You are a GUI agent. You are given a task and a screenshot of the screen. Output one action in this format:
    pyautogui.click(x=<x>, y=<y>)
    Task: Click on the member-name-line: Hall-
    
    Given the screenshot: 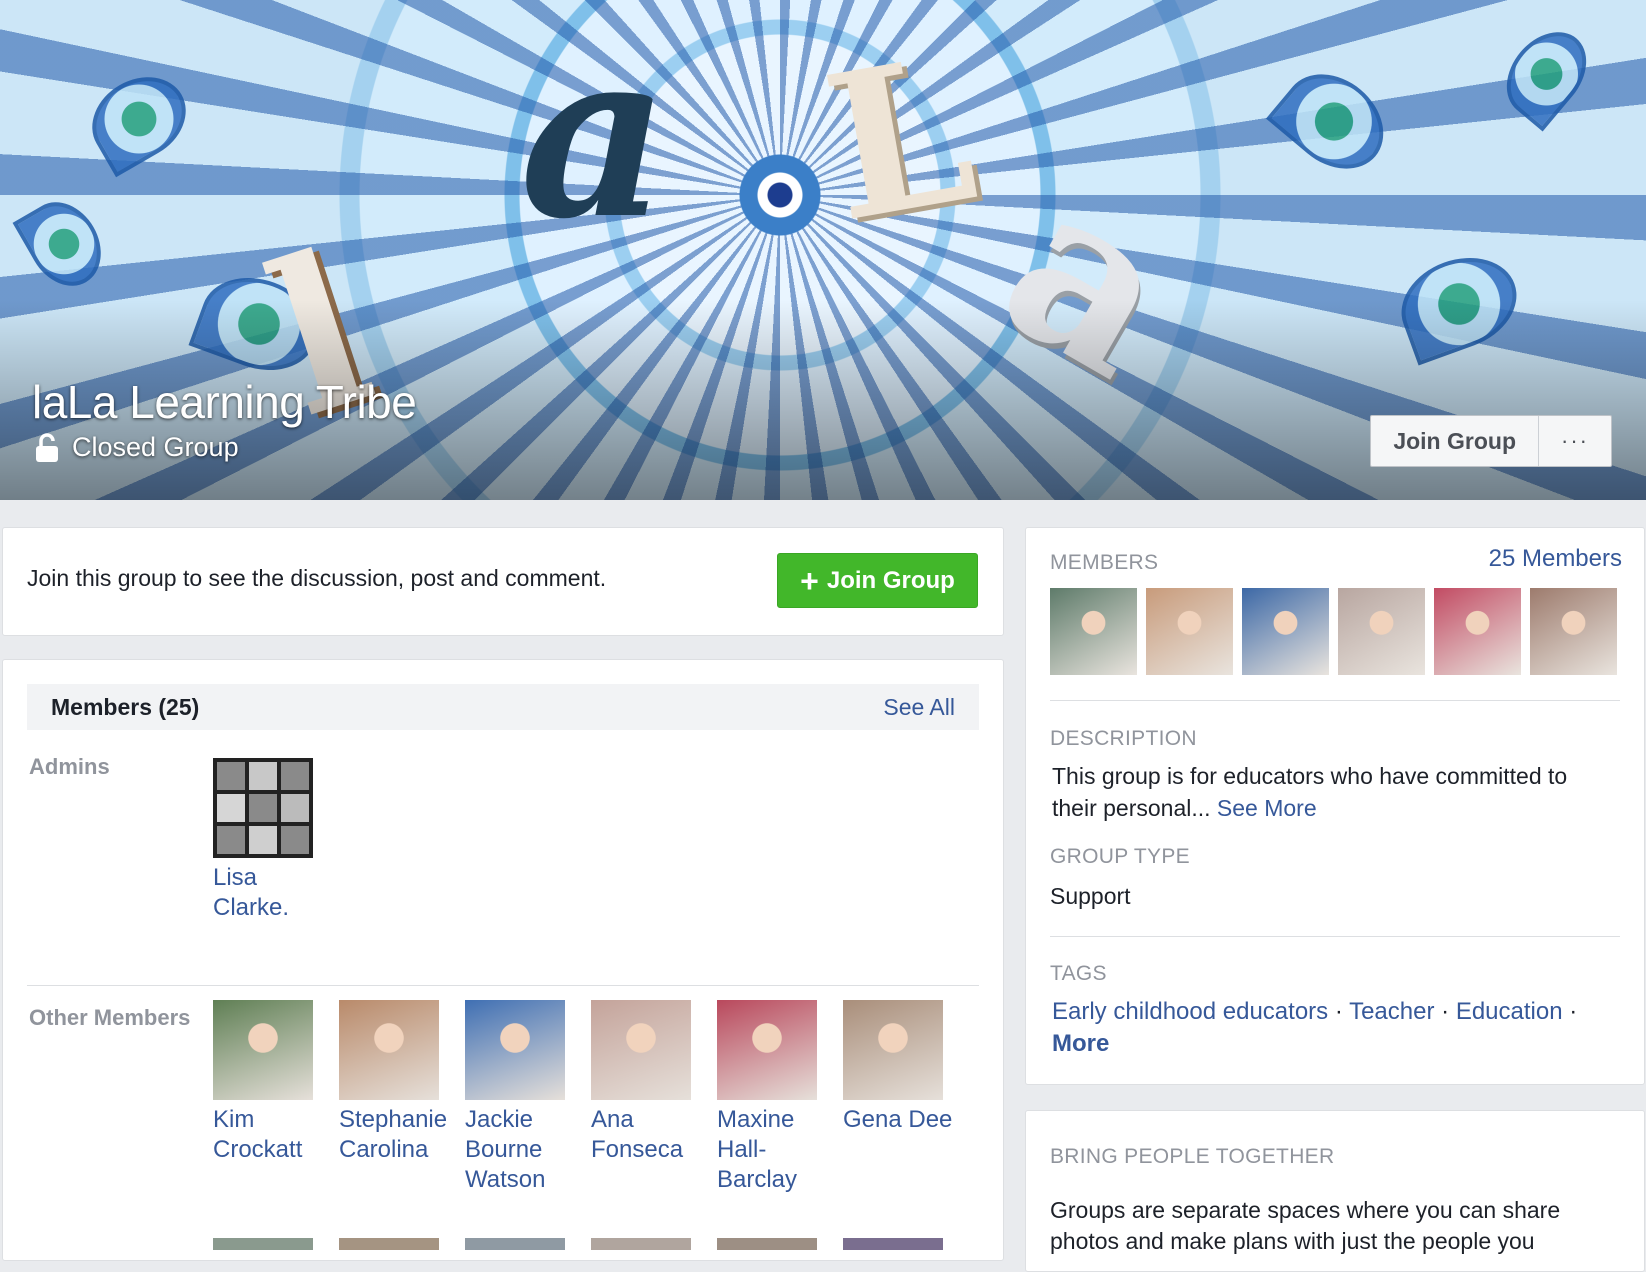 What is the action you would take?
    pyautogui.click(x=777, y=1150)
    